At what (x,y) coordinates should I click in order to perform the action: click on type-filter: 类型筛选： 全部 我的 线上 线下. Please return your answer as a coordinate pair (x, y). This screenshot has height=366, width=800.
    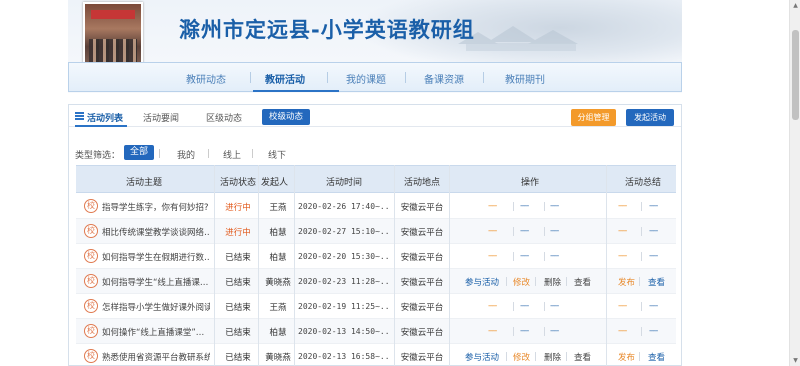
    Looking at the image, I should click on (375, 153).